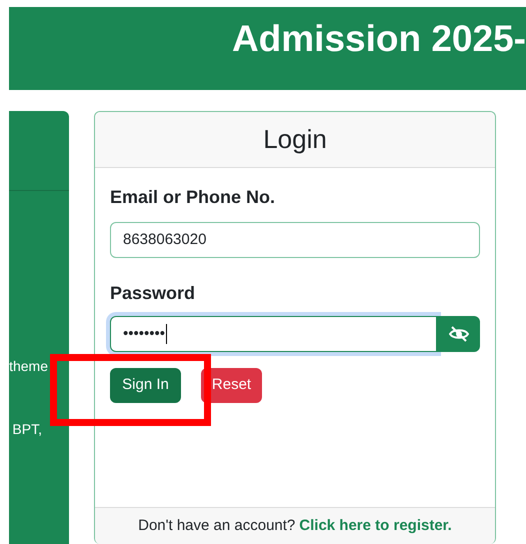 The height and width of the screenshot is (544, 526). Describe the element at coordinates (379, 39) in the screenshot. I see `page-title: Admission 2025-` at that location.